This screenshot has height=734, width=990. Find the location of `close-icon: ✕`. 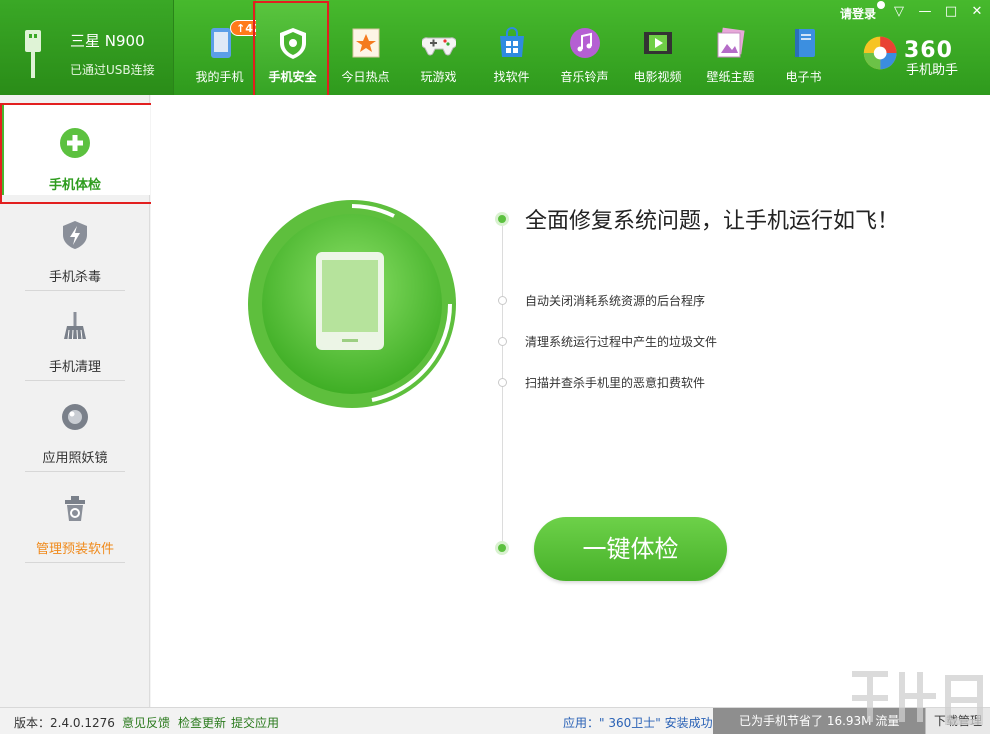

close-icon: ✕ is located at coordinates (977, 12).